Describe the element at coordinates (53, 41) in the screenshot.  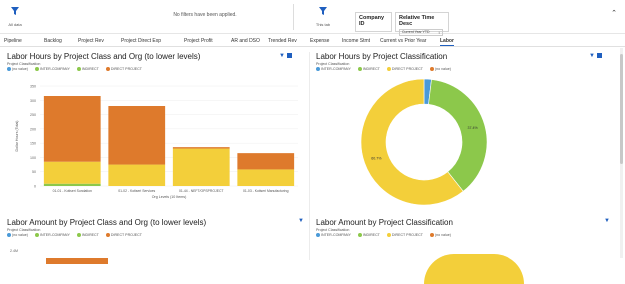
I see `tab-backlog: Backlog` at that location.